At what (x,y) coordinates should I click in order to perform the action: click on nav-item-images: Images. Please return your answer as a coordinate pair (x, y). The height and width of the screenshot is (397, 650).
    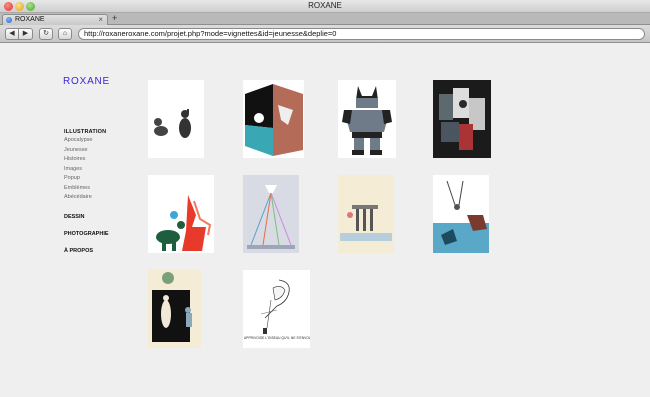
    Looking at the image, I should click on (85, 171).